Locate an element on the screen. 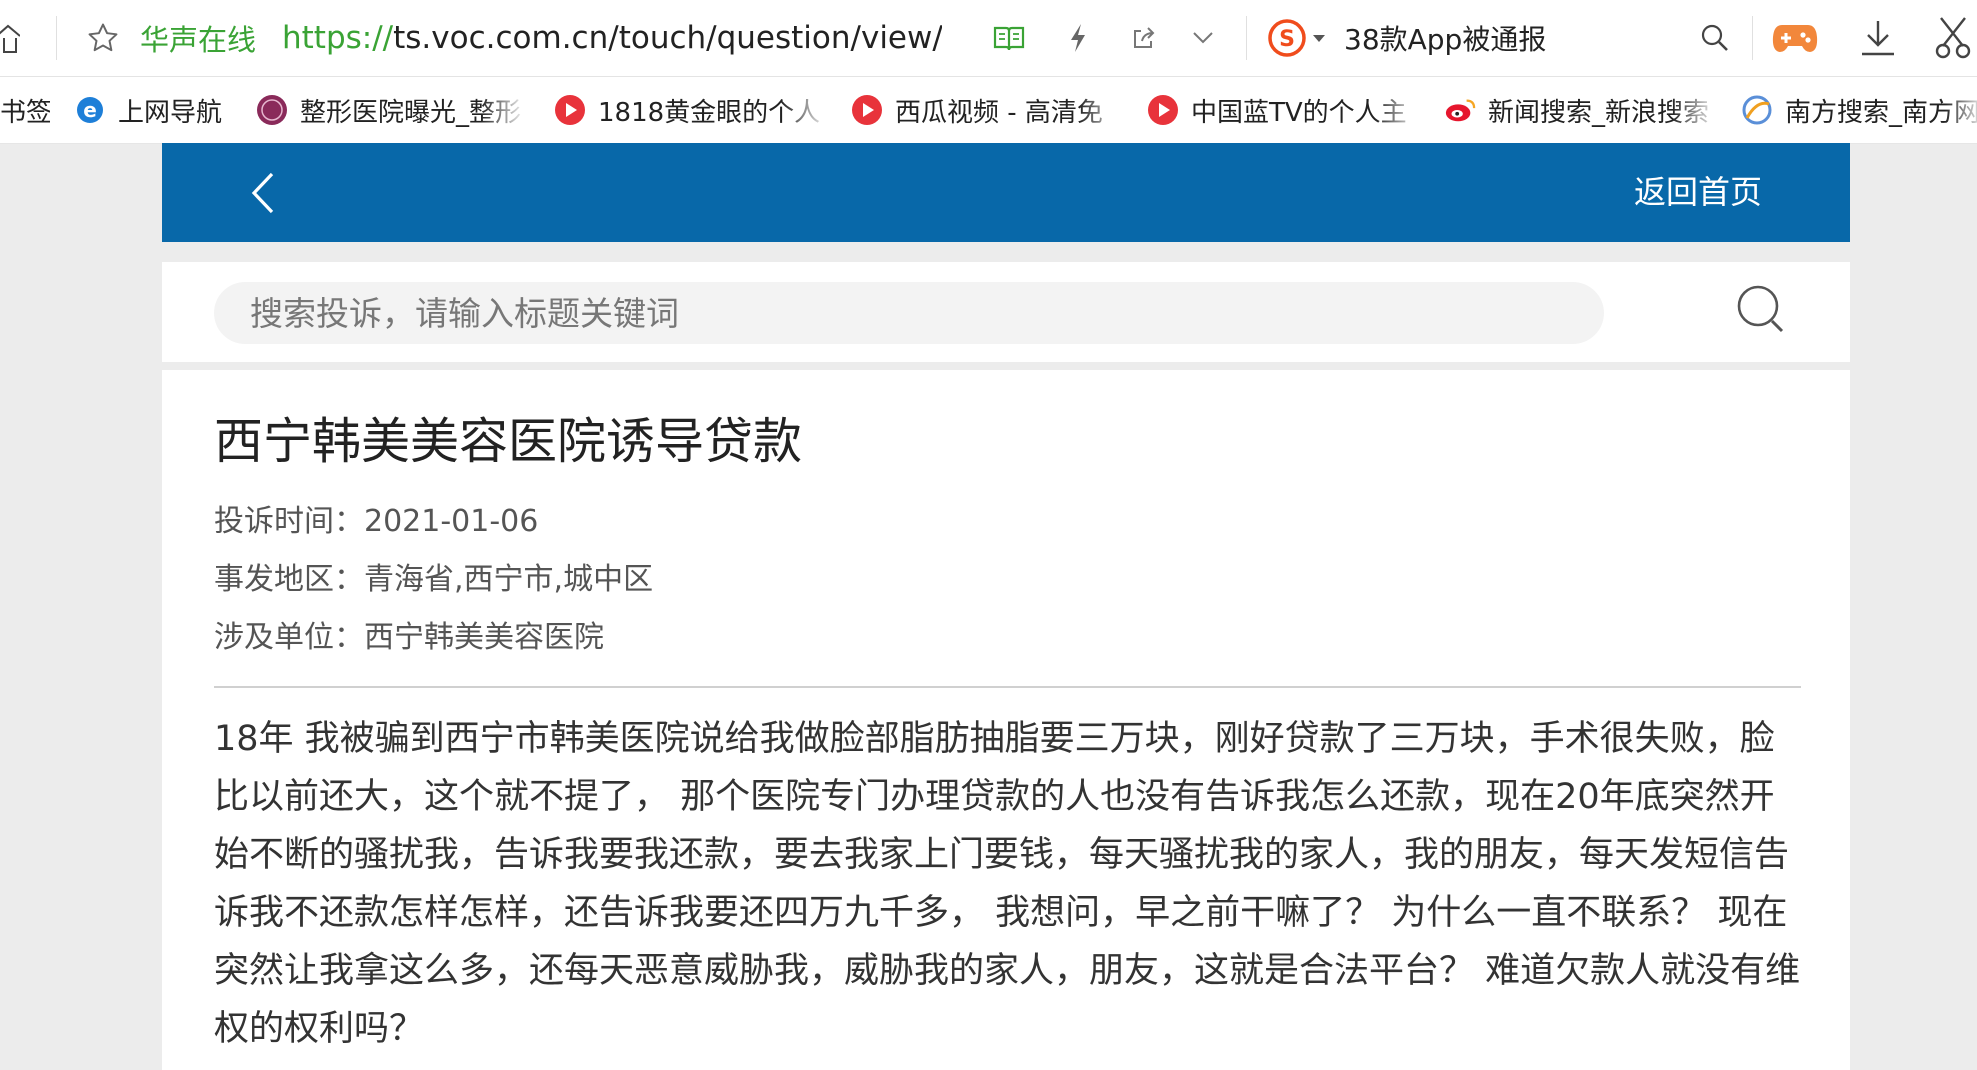 The width and height of the screenshot is (1977, 1070). complaint-region-value: 青海省,西宁市,城中区 is located at coordinates (509, 579).